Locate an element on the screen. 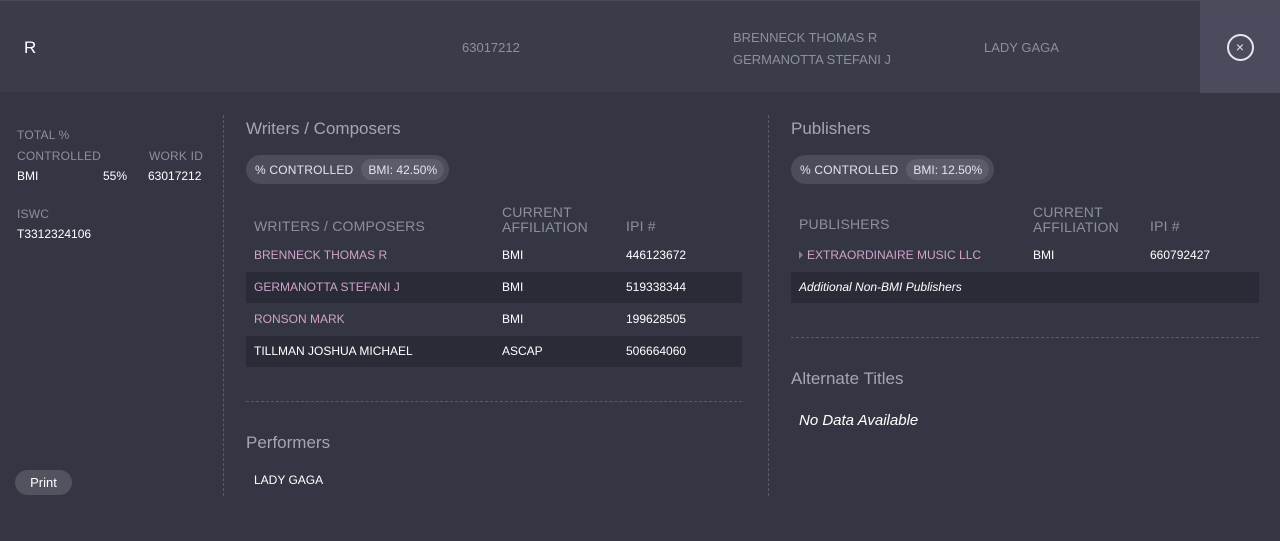 Image resolution: width=1280 pixels, height=541 pixels. iswc-label: ISWC is located at coordinates (33, 214).